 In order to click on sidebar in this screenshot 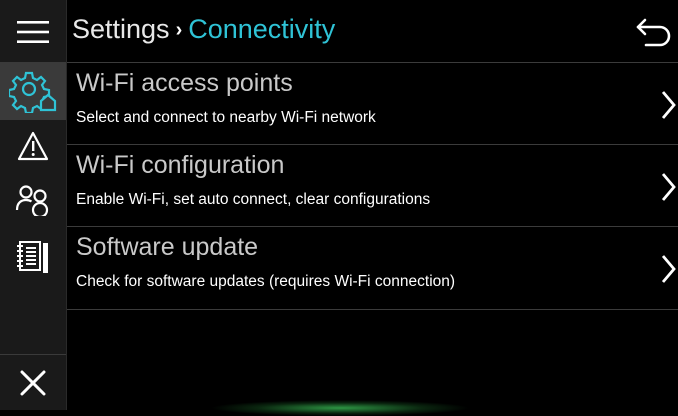, I will do `click(33, 205)`.